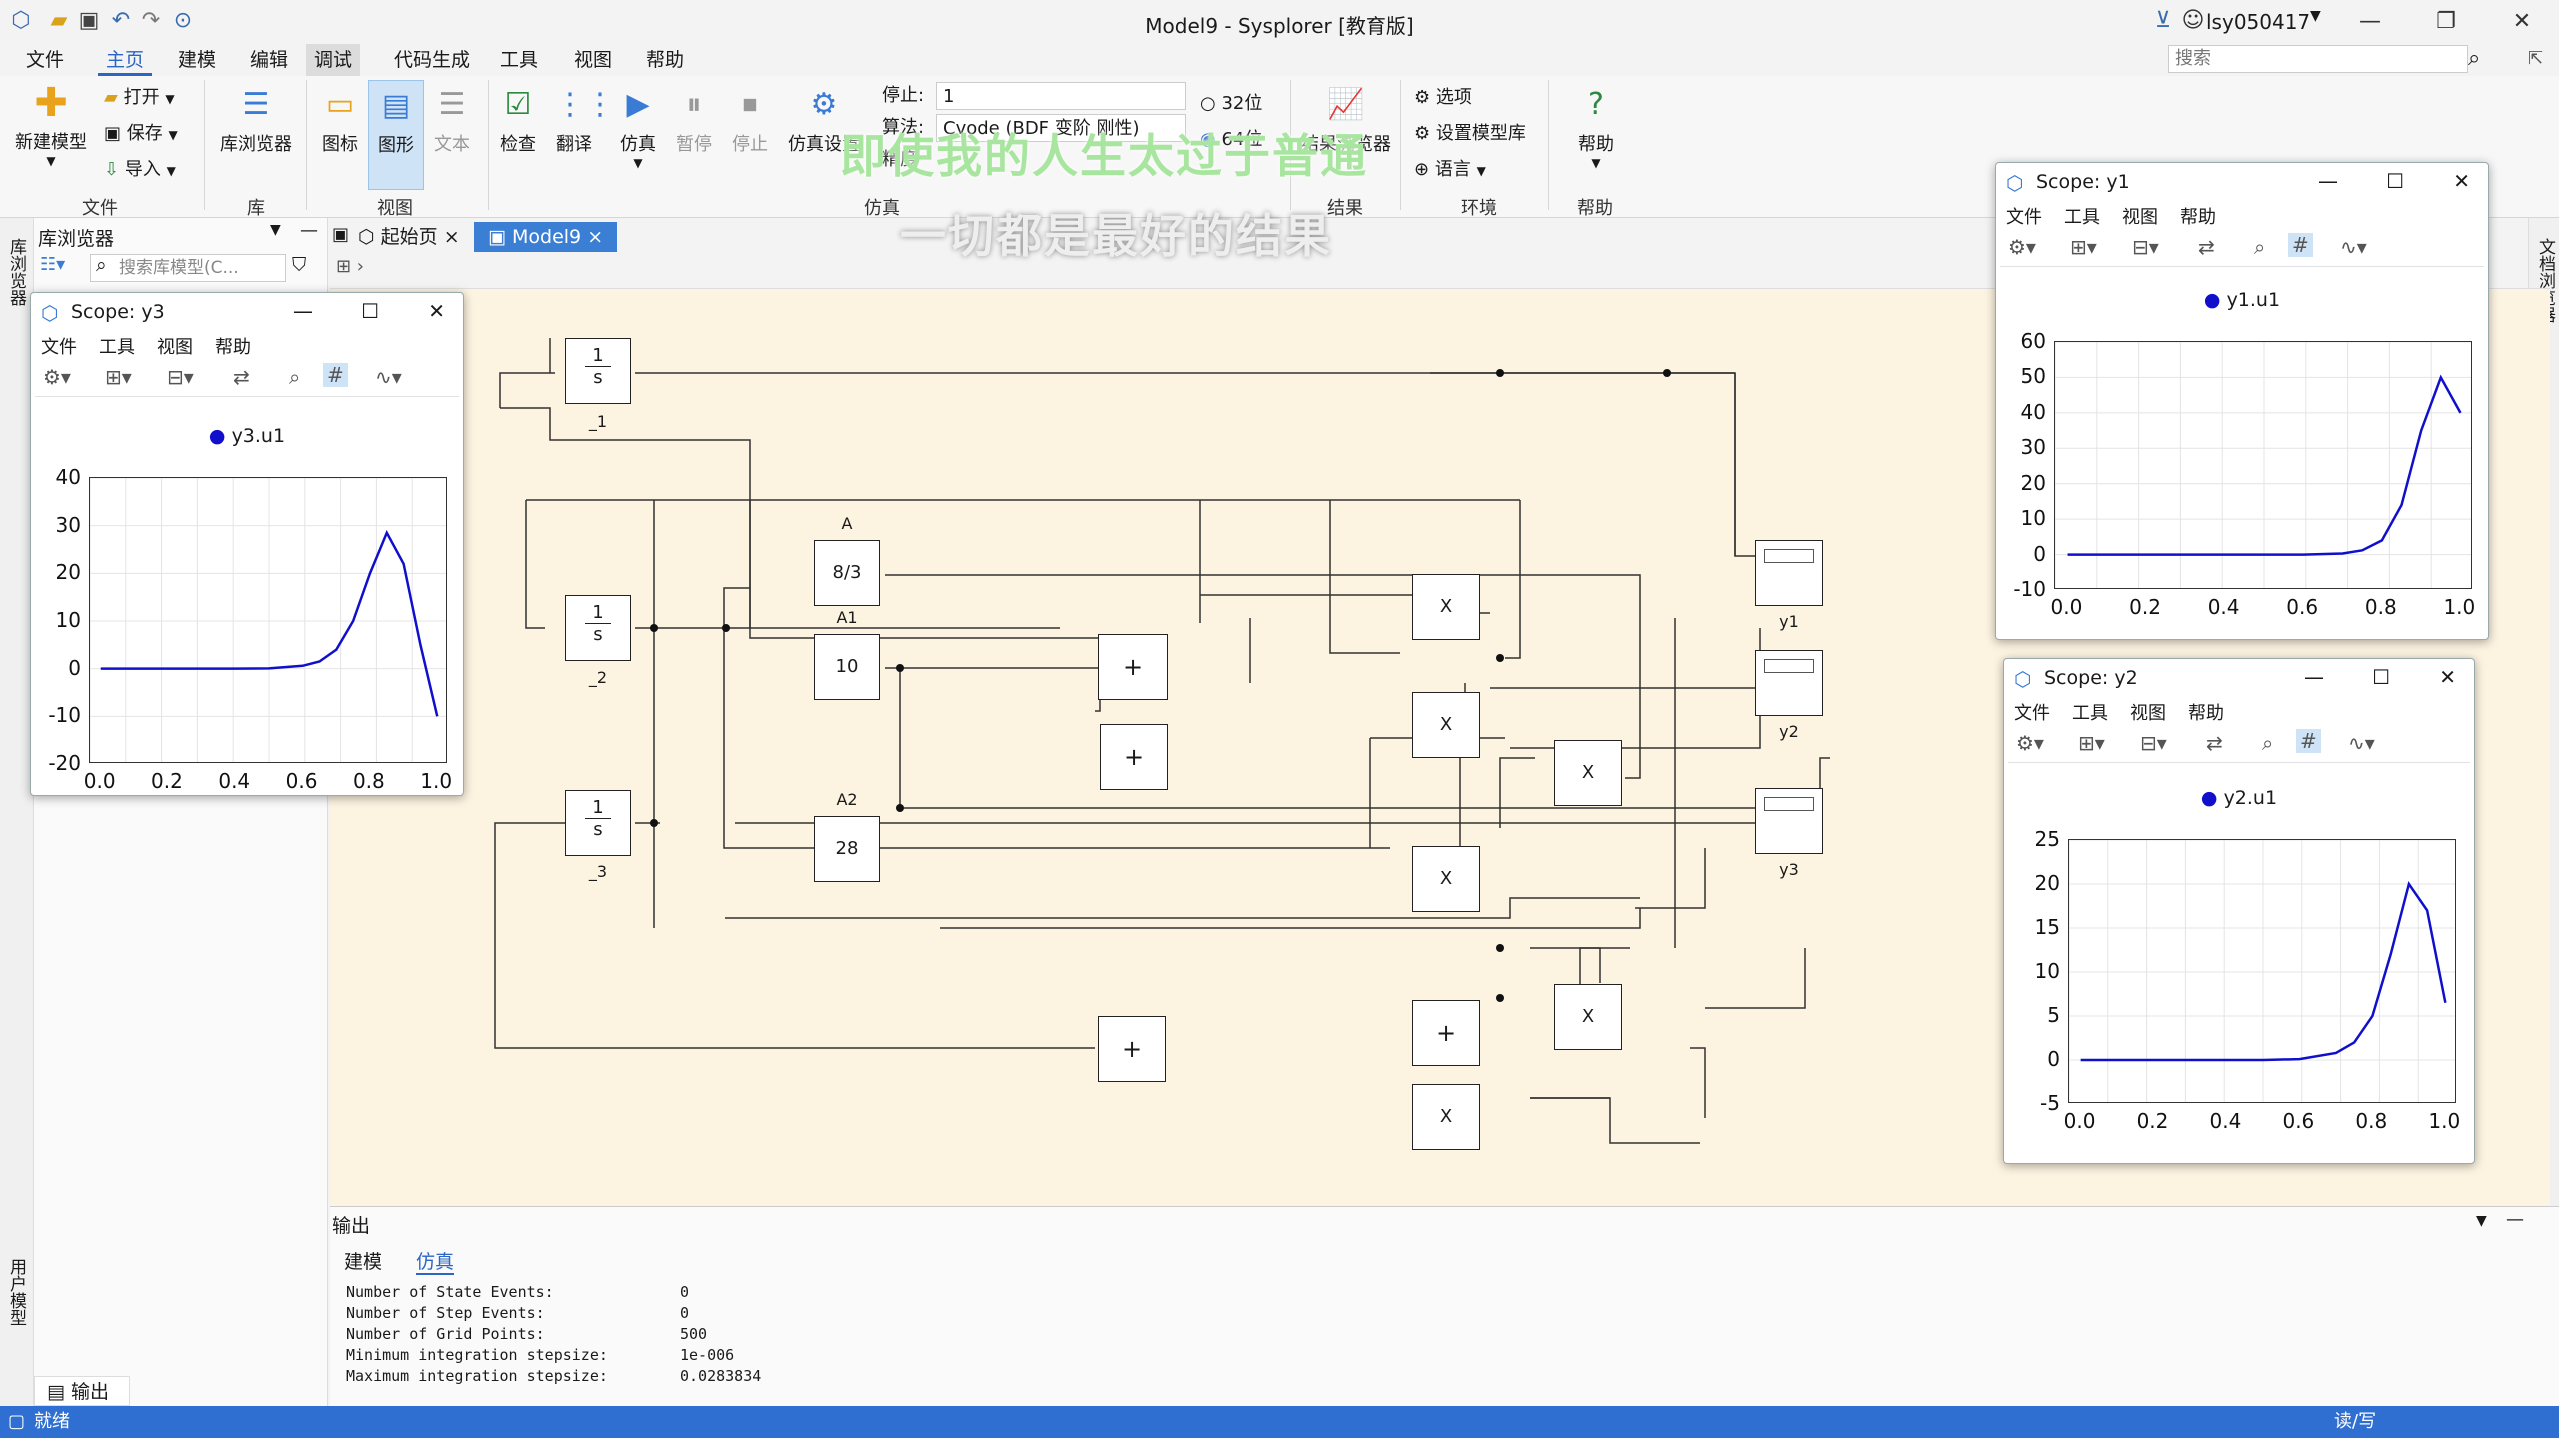 This screenshot has width=2559, height=1438. What do you see at coordinates (665, 60) in the screenshot?
I see `menu-help: 帮助` at bounding box center [665, 60].